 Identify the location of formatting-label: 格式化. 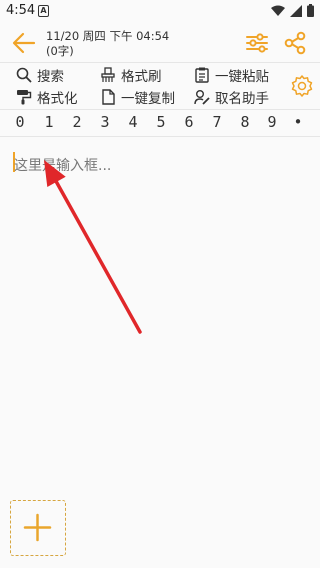
(57, 99).